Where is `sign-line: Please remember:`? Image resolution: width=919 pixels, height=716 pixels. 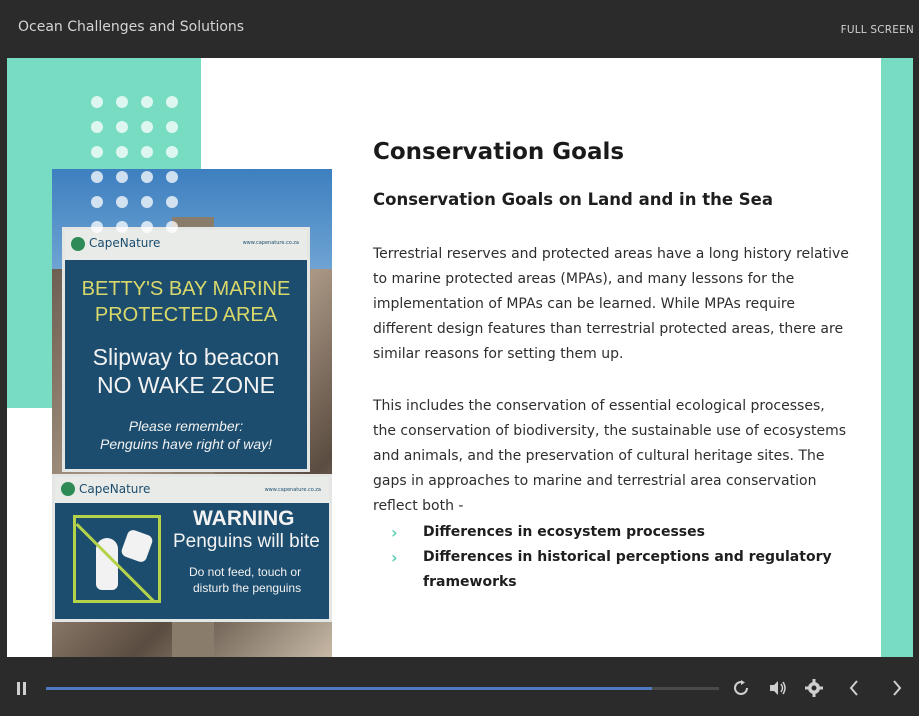
sign-line: Please remember: is located at coordinates (186, 426).